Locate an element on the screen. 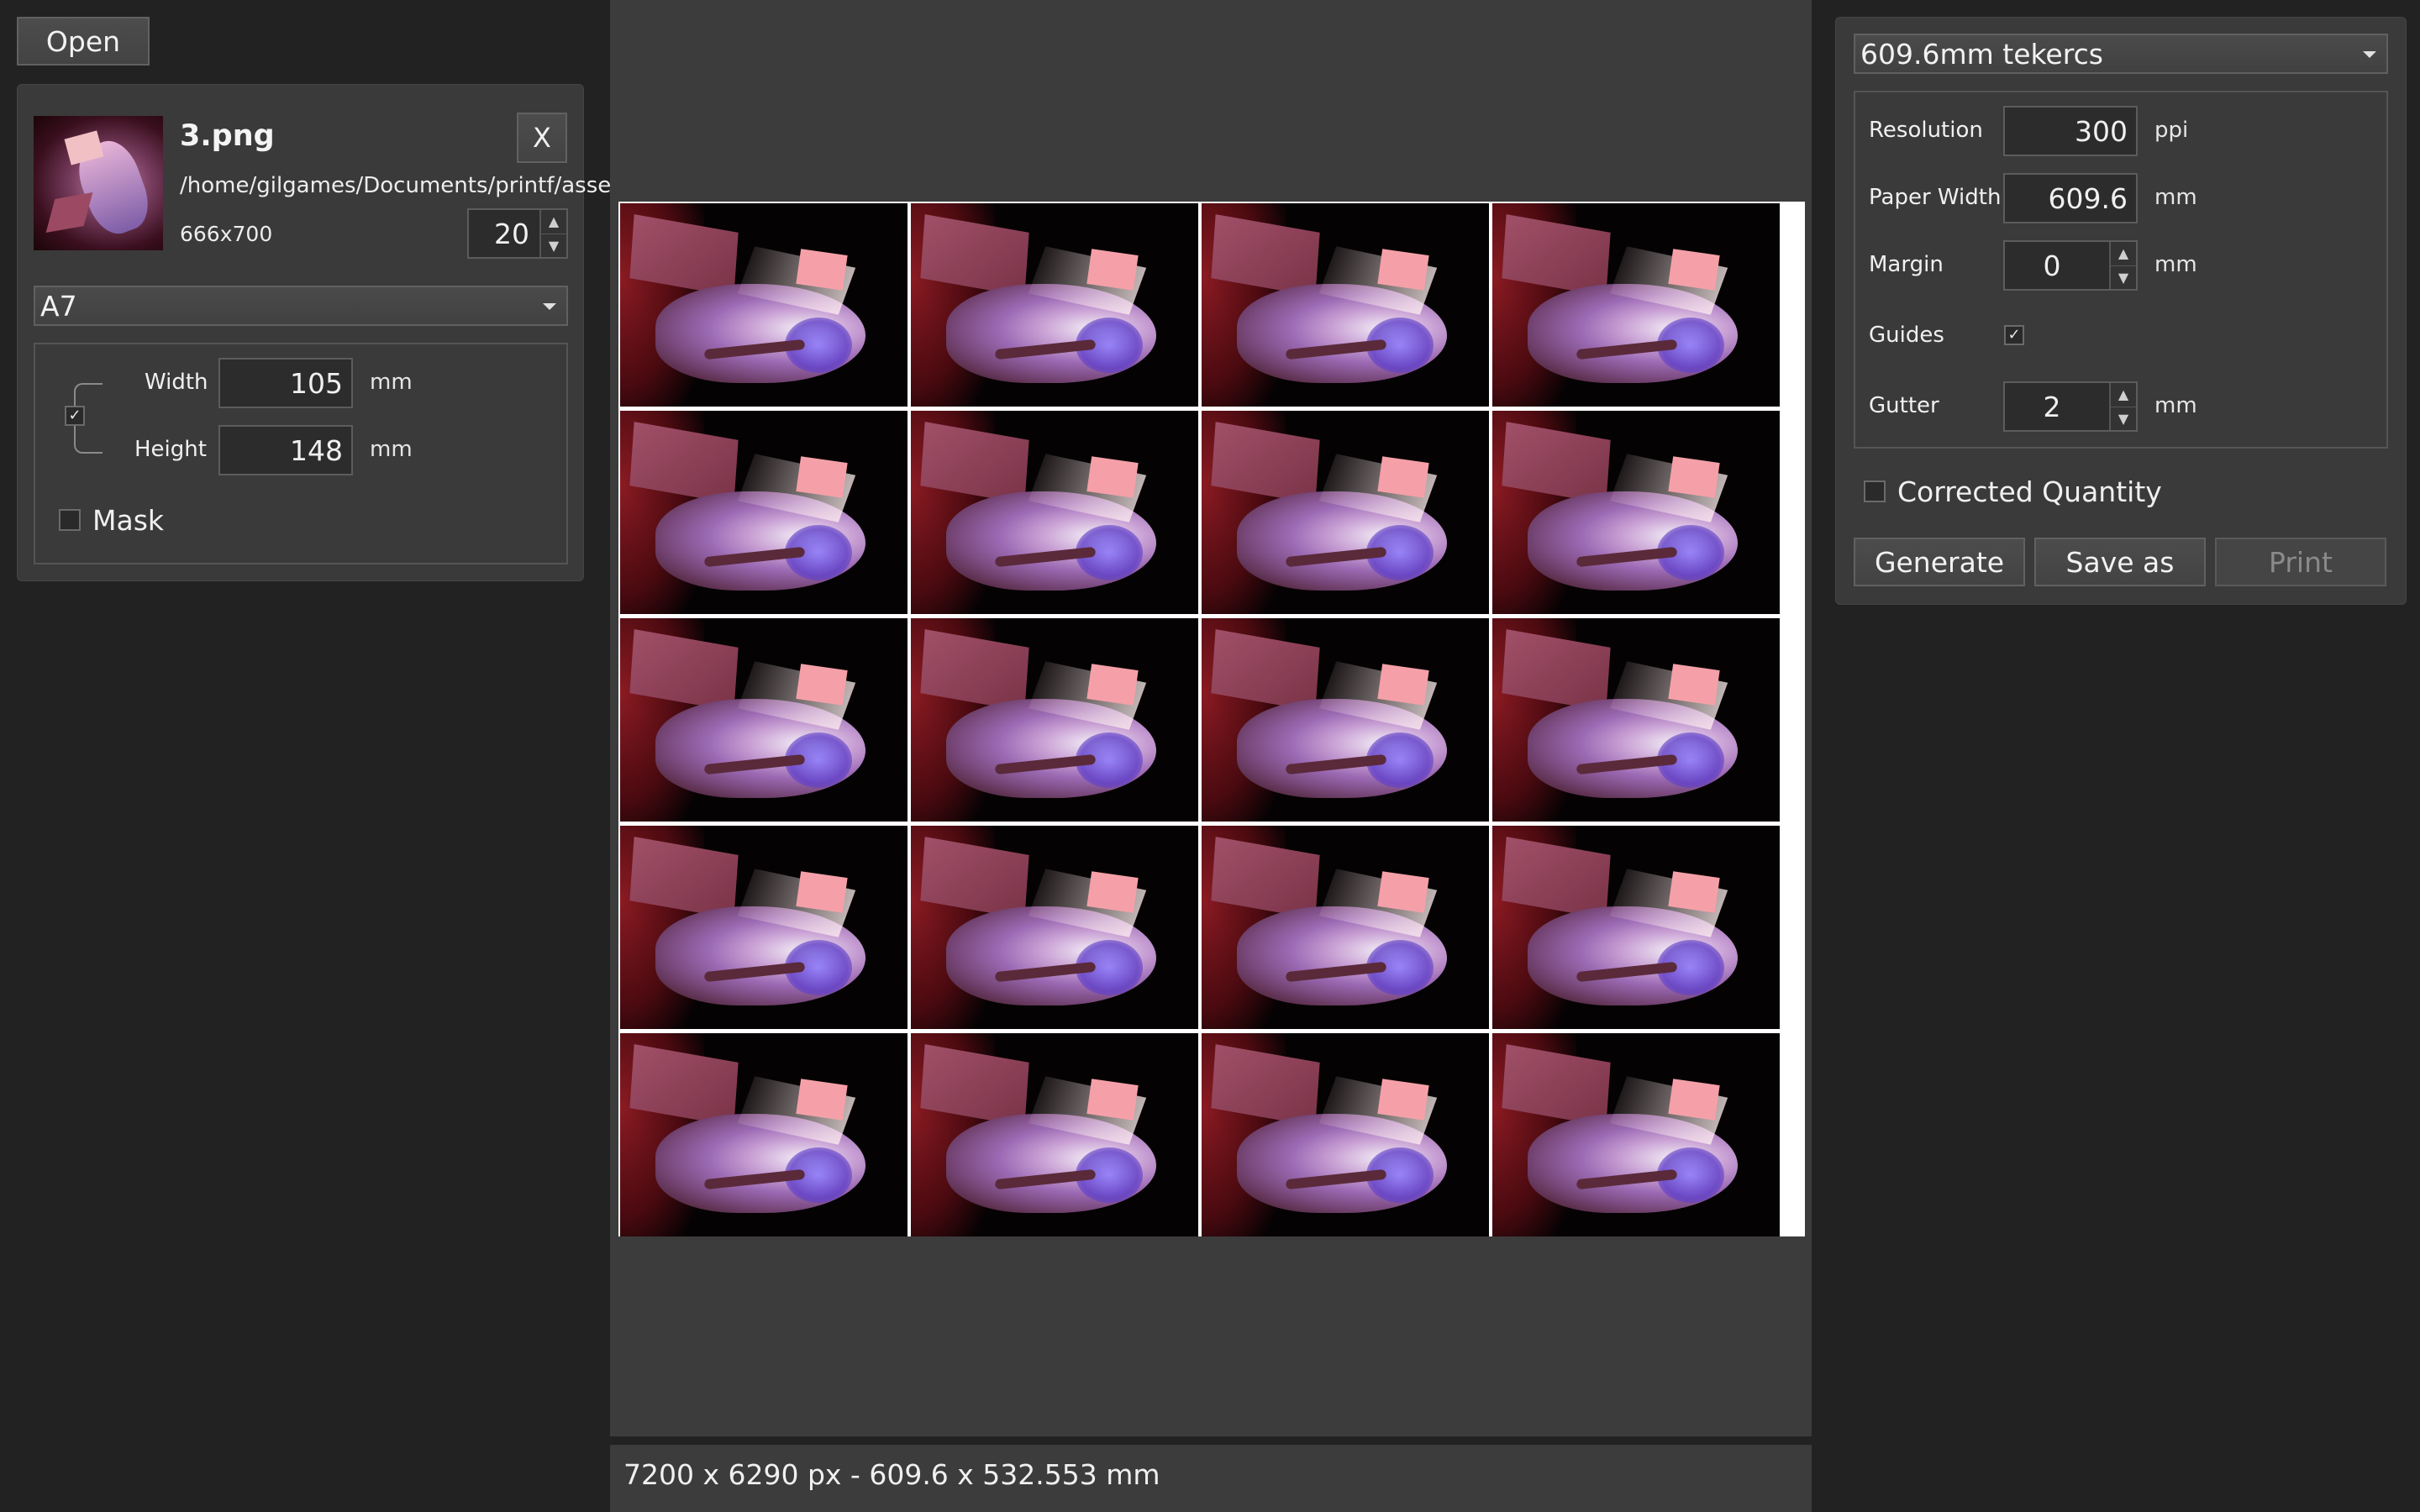 The image size is (2420, 1512). image-thumbnail is located at coordinates (98, 183).